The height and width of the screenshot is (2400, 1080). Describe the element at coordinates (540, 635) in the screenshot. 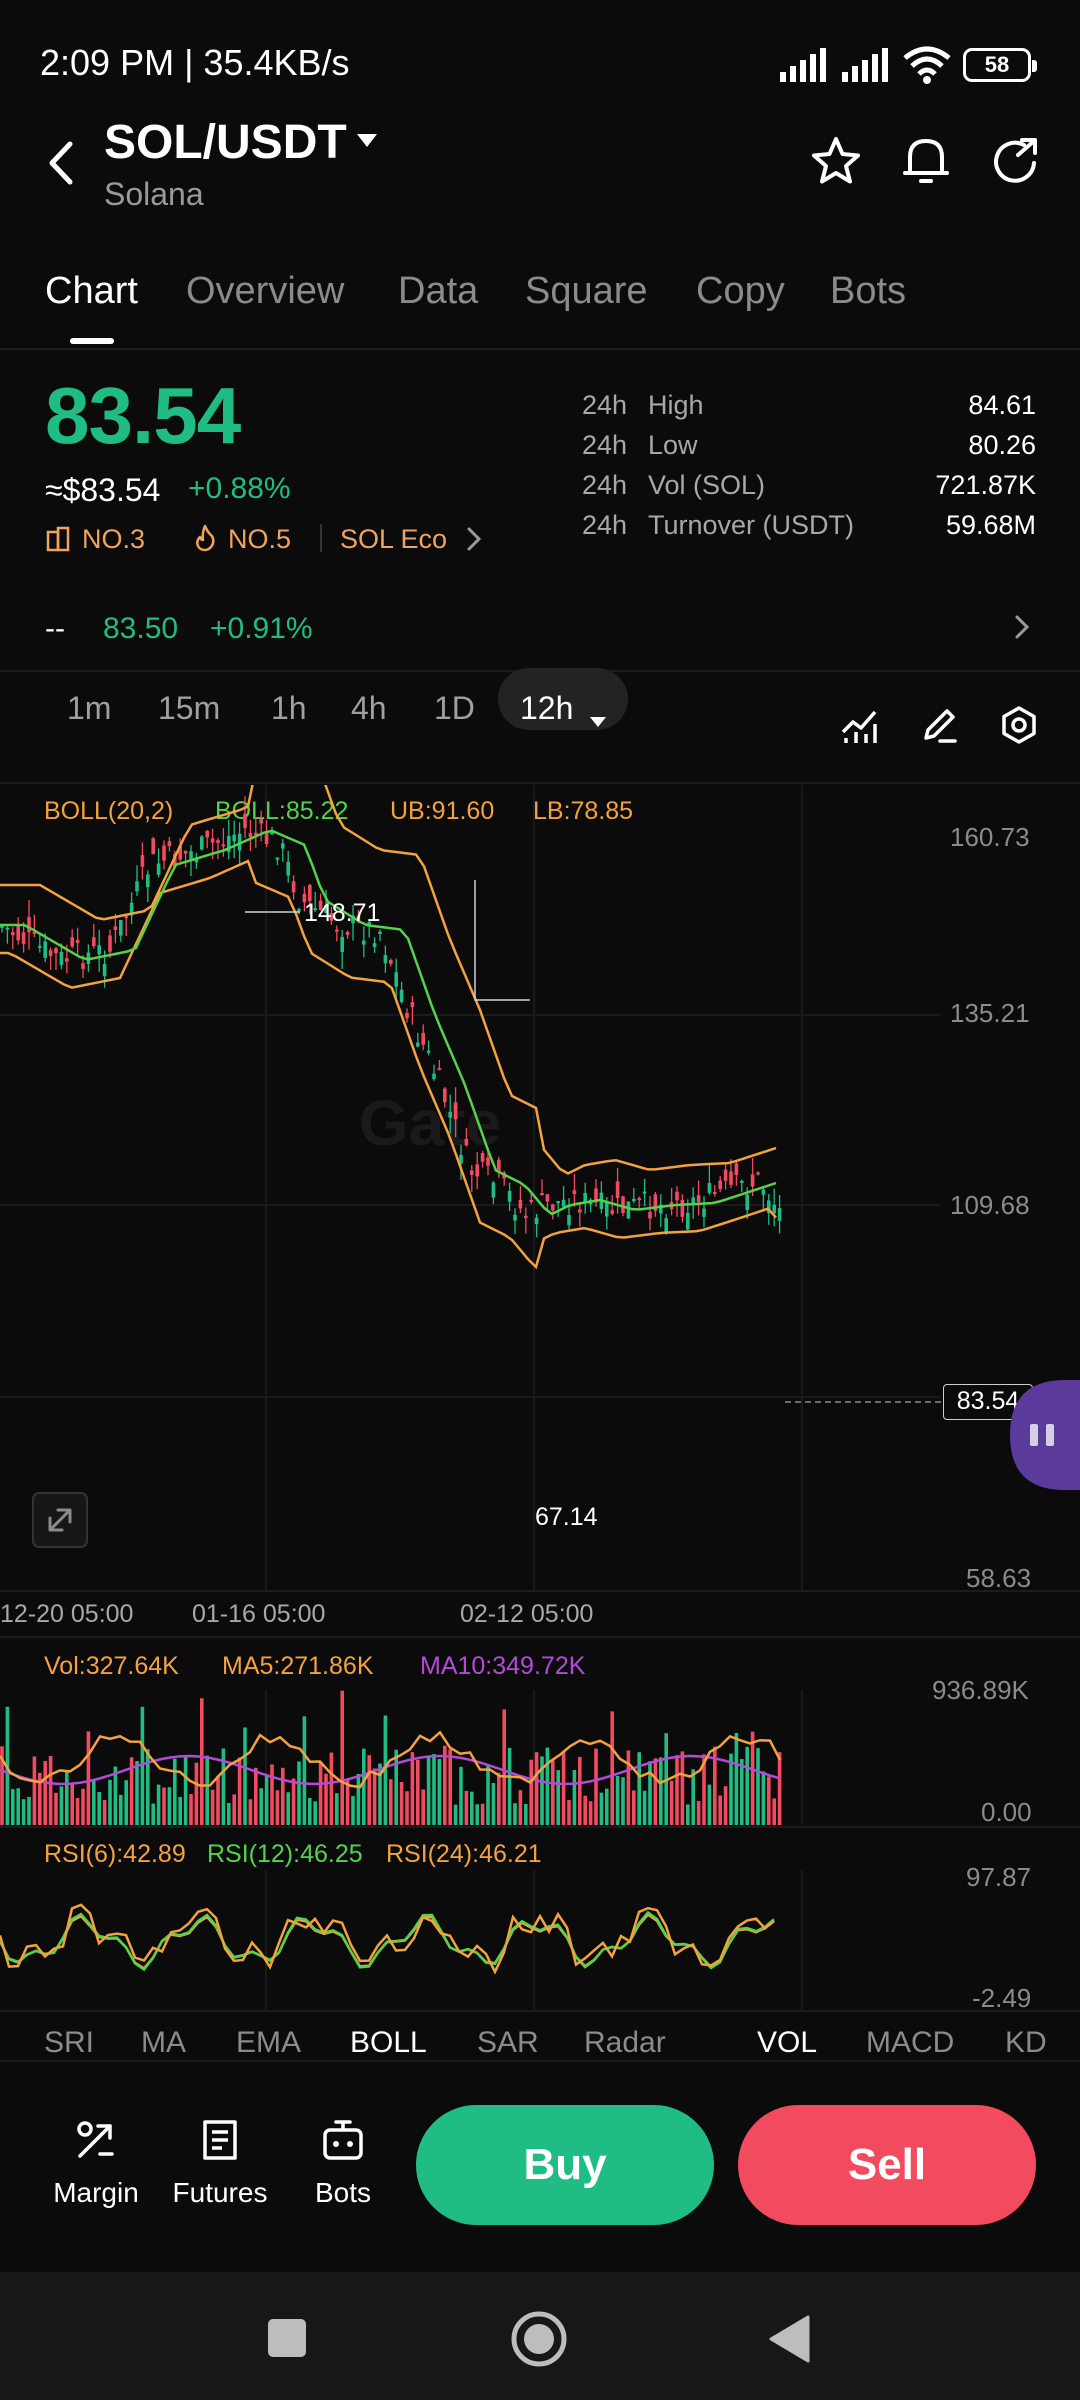

I see `index-price-row: -- 83.50 +0.91%` at that location.